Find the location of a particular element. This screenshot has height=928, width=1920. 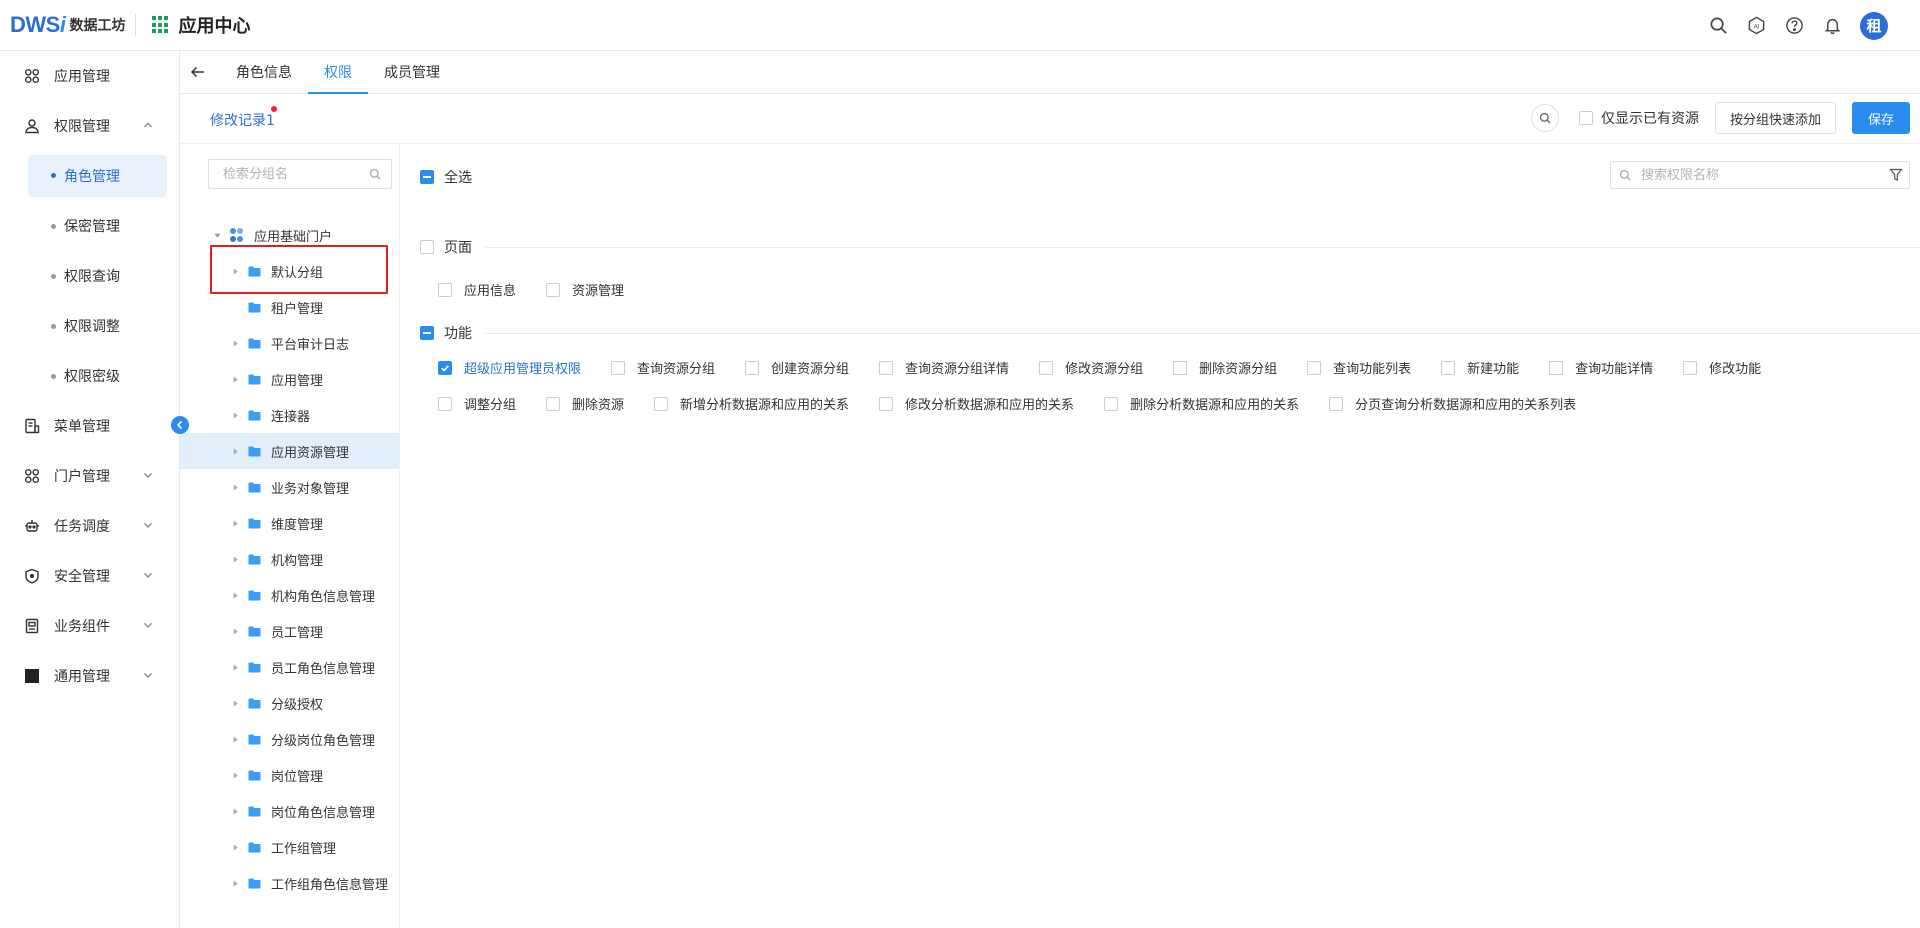

search-toggle-button is located at coordinates (1544, 118).